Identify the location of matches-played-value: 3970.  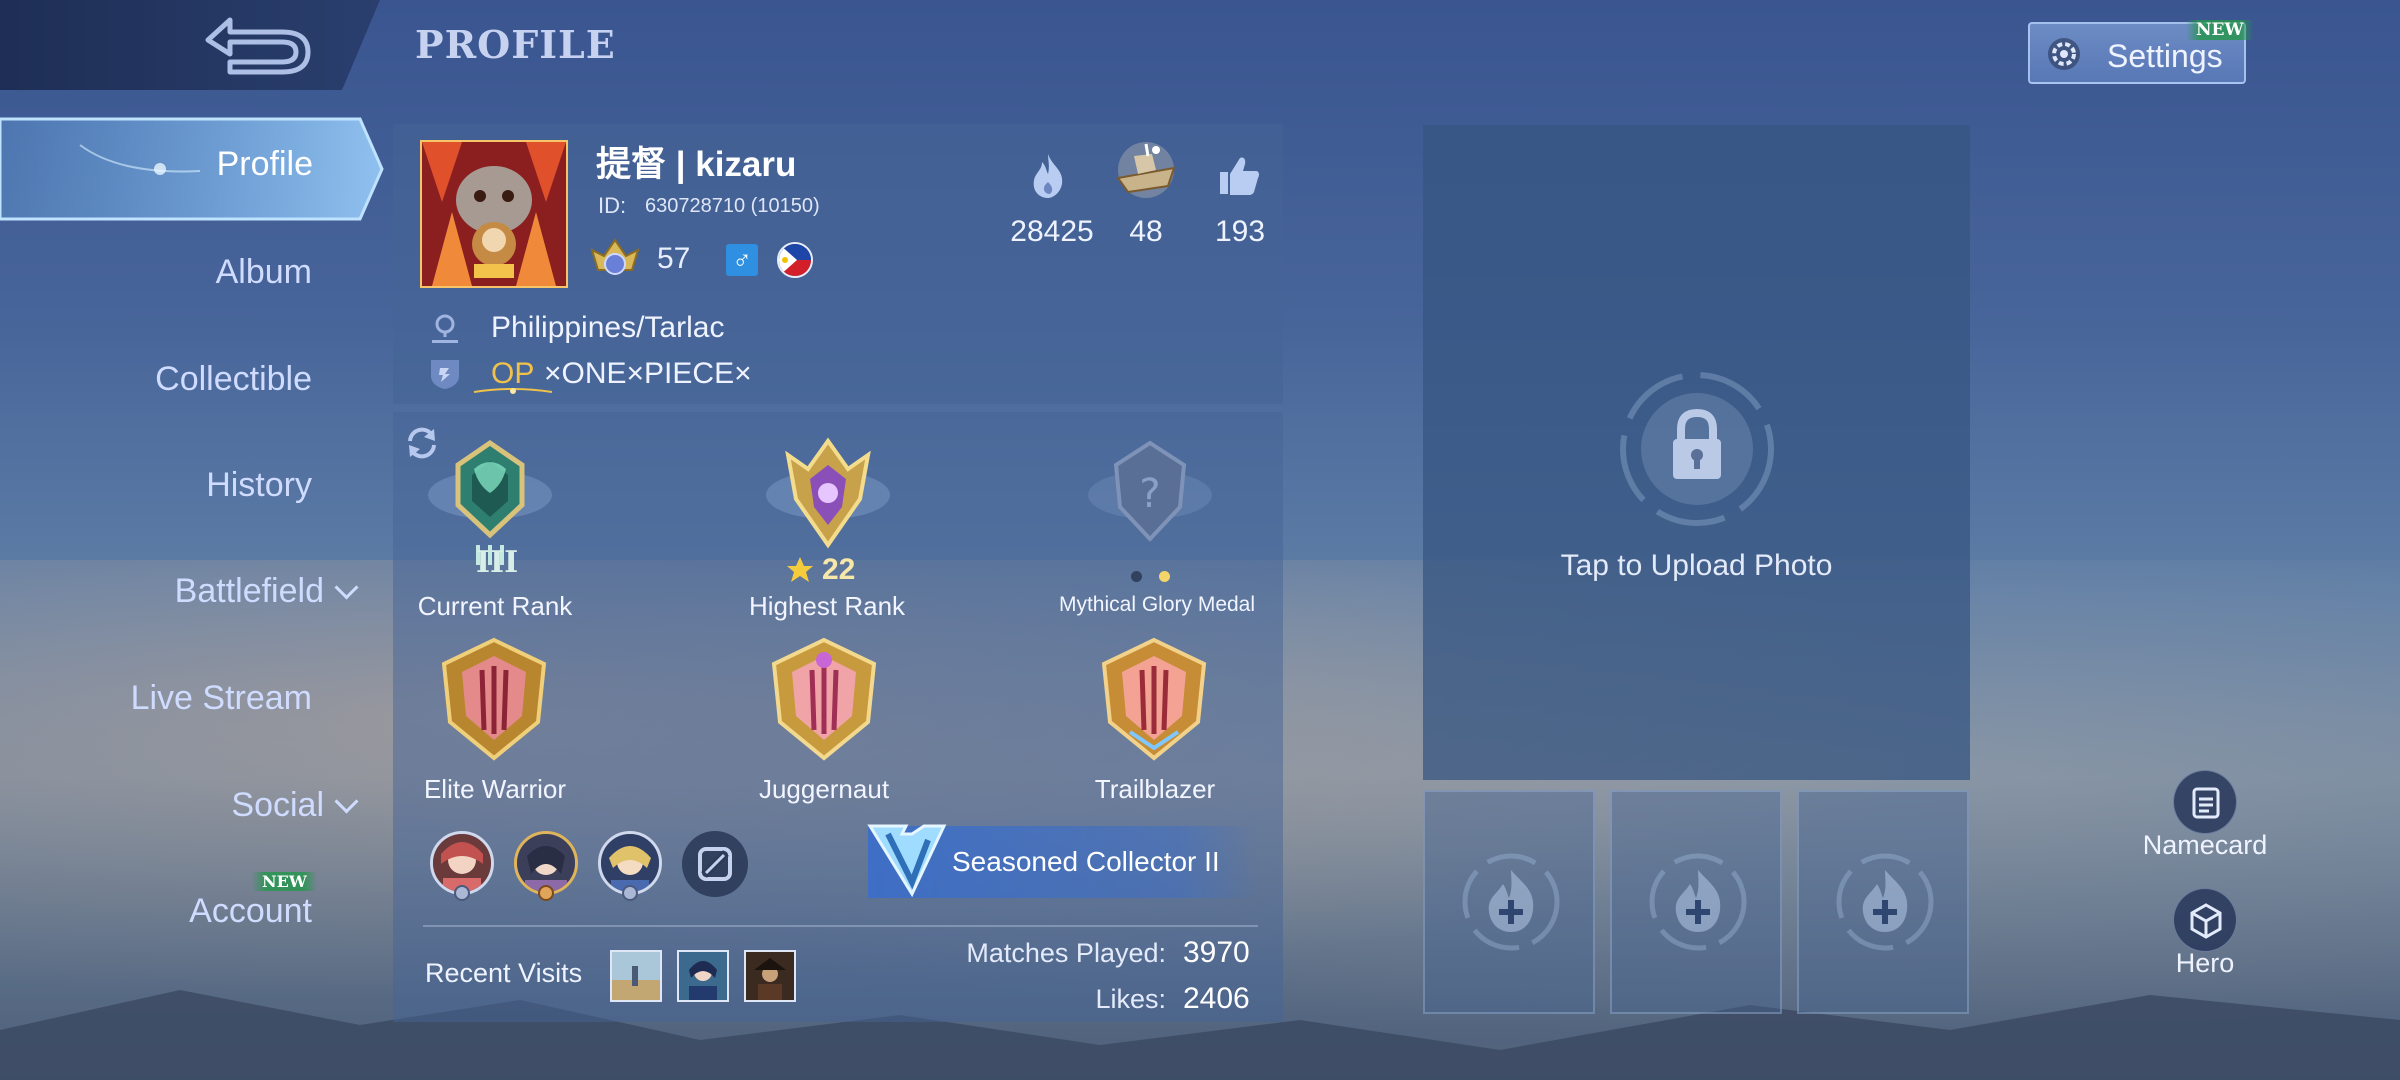
(1216, 952).